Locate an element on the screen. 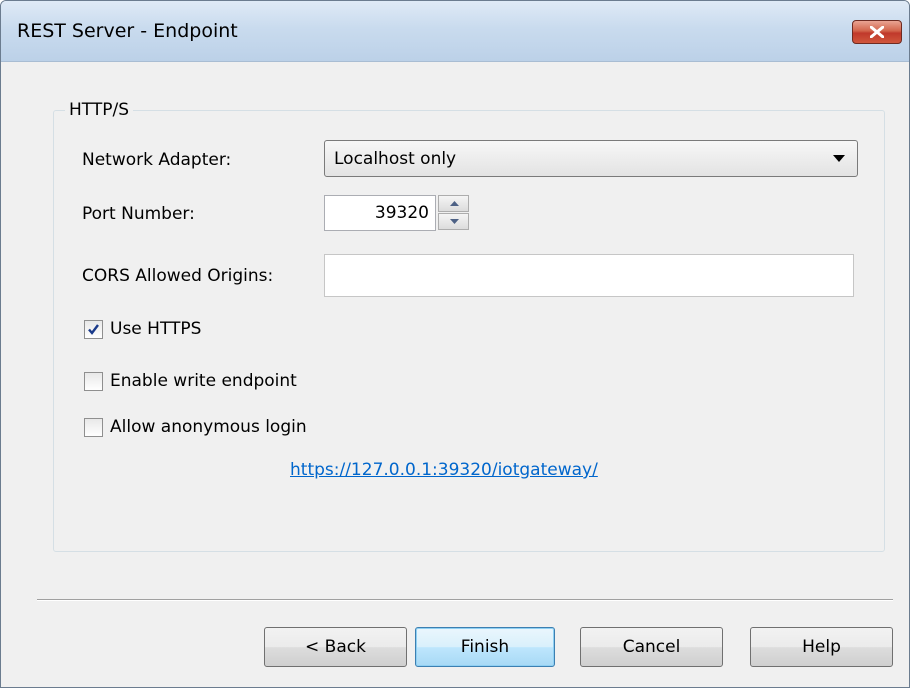 This screenshot has width=910, height=688. spin-up-button is located at coordinates (453, 203).